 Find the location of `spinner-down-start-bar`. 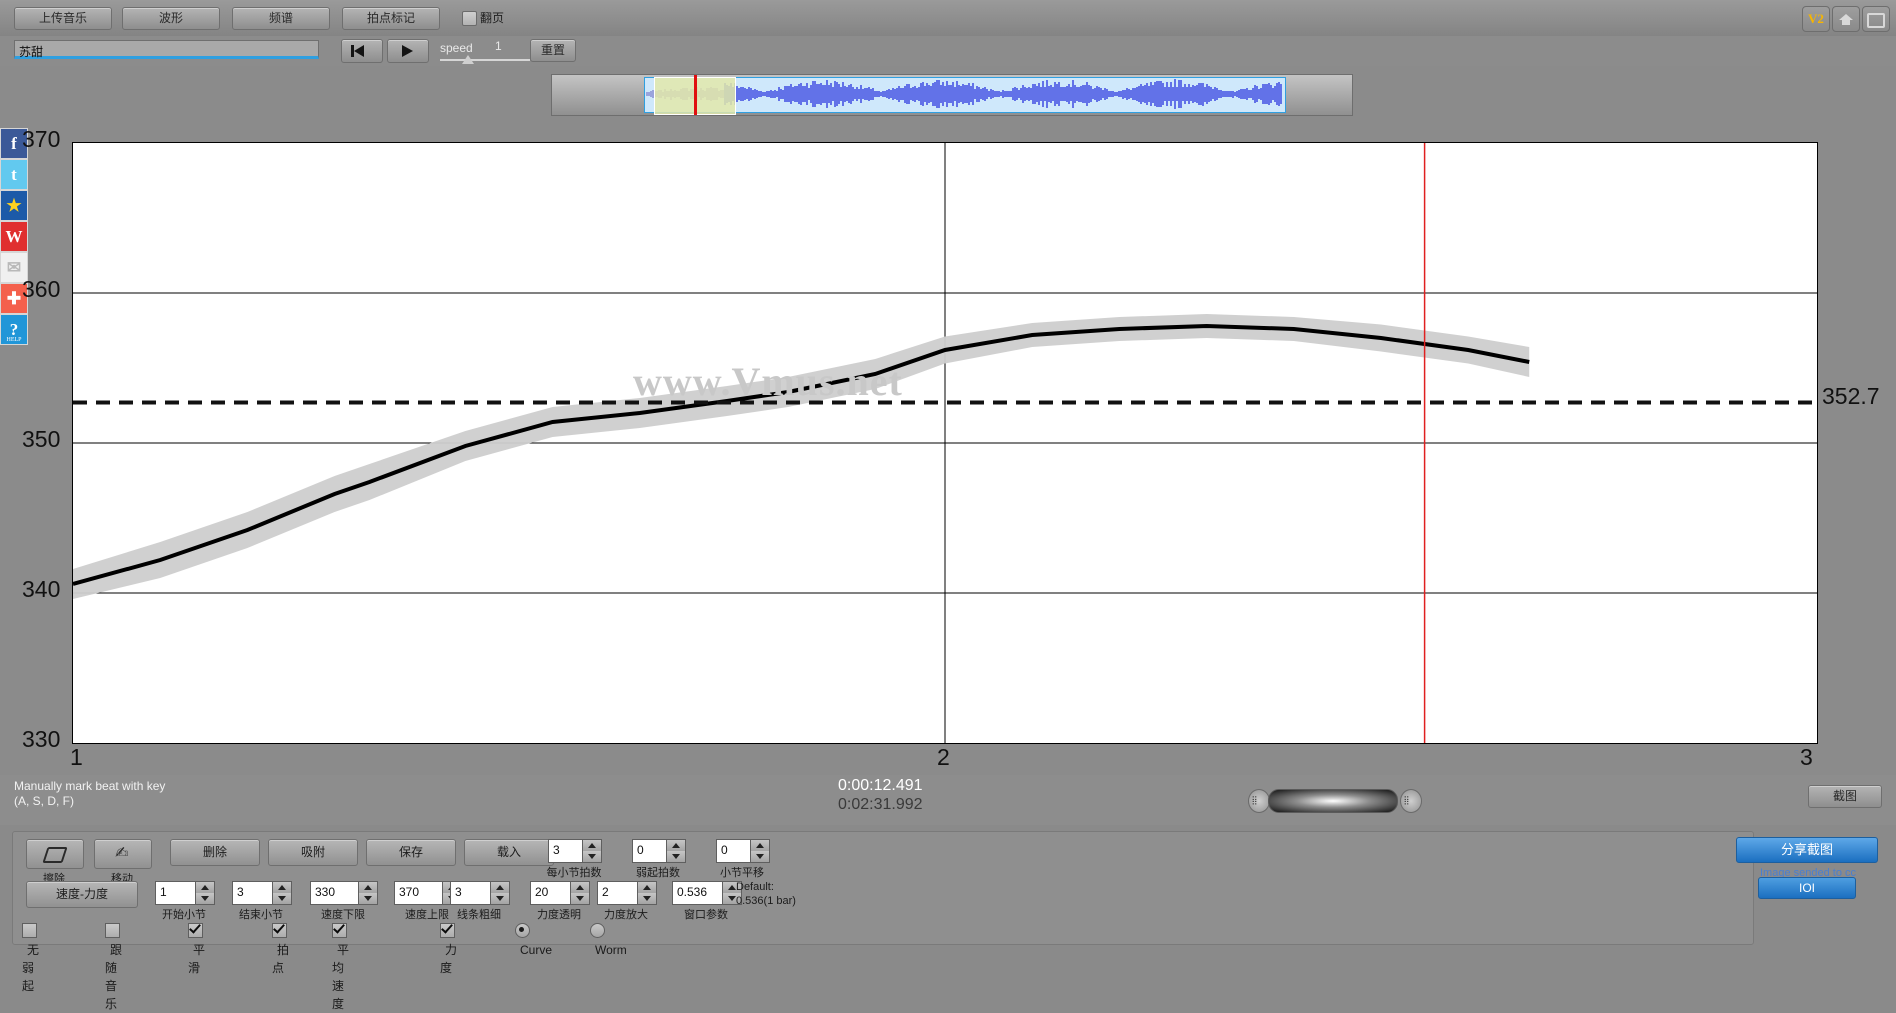

spinner-down-start-bar is located at coordinates (204, 898).